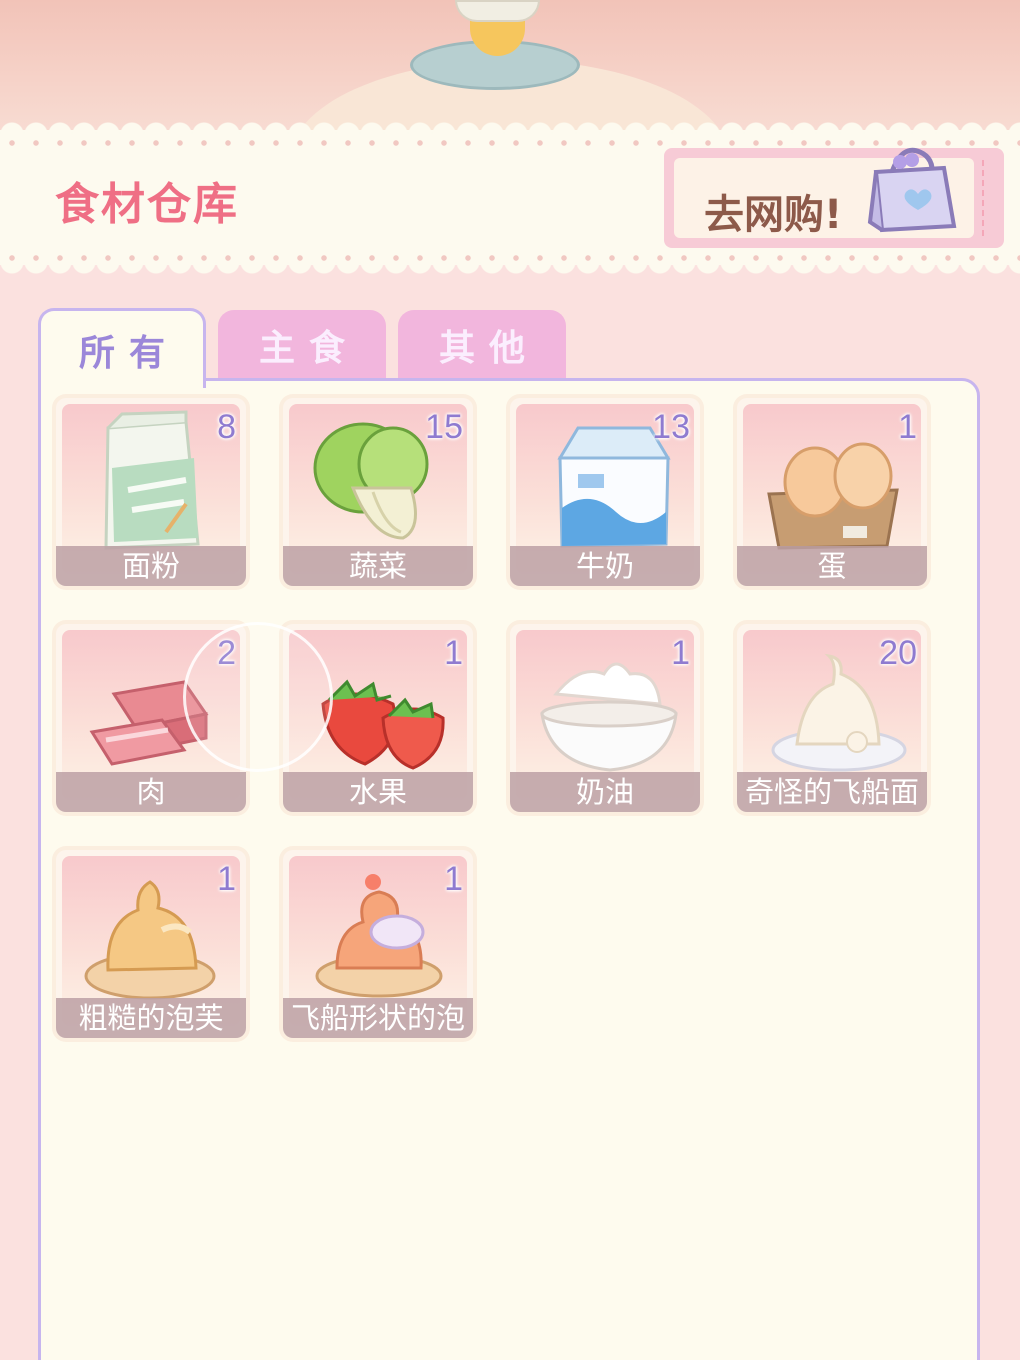 Image resolution: width=1020 pixels, height=1360 pixels. I want to click on header-scallop-top, so click(510, 126).